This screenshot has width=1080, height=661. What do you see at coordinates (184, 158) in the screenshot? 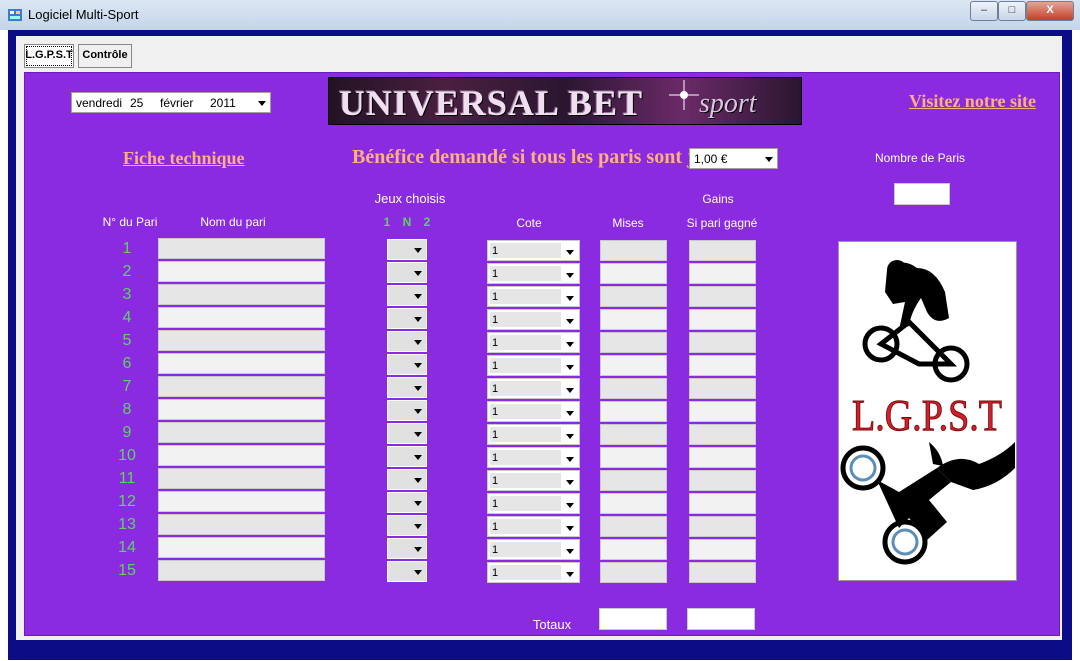
I see `fiche-technique-link: Fiche technique` at bounding box center [184, 158].